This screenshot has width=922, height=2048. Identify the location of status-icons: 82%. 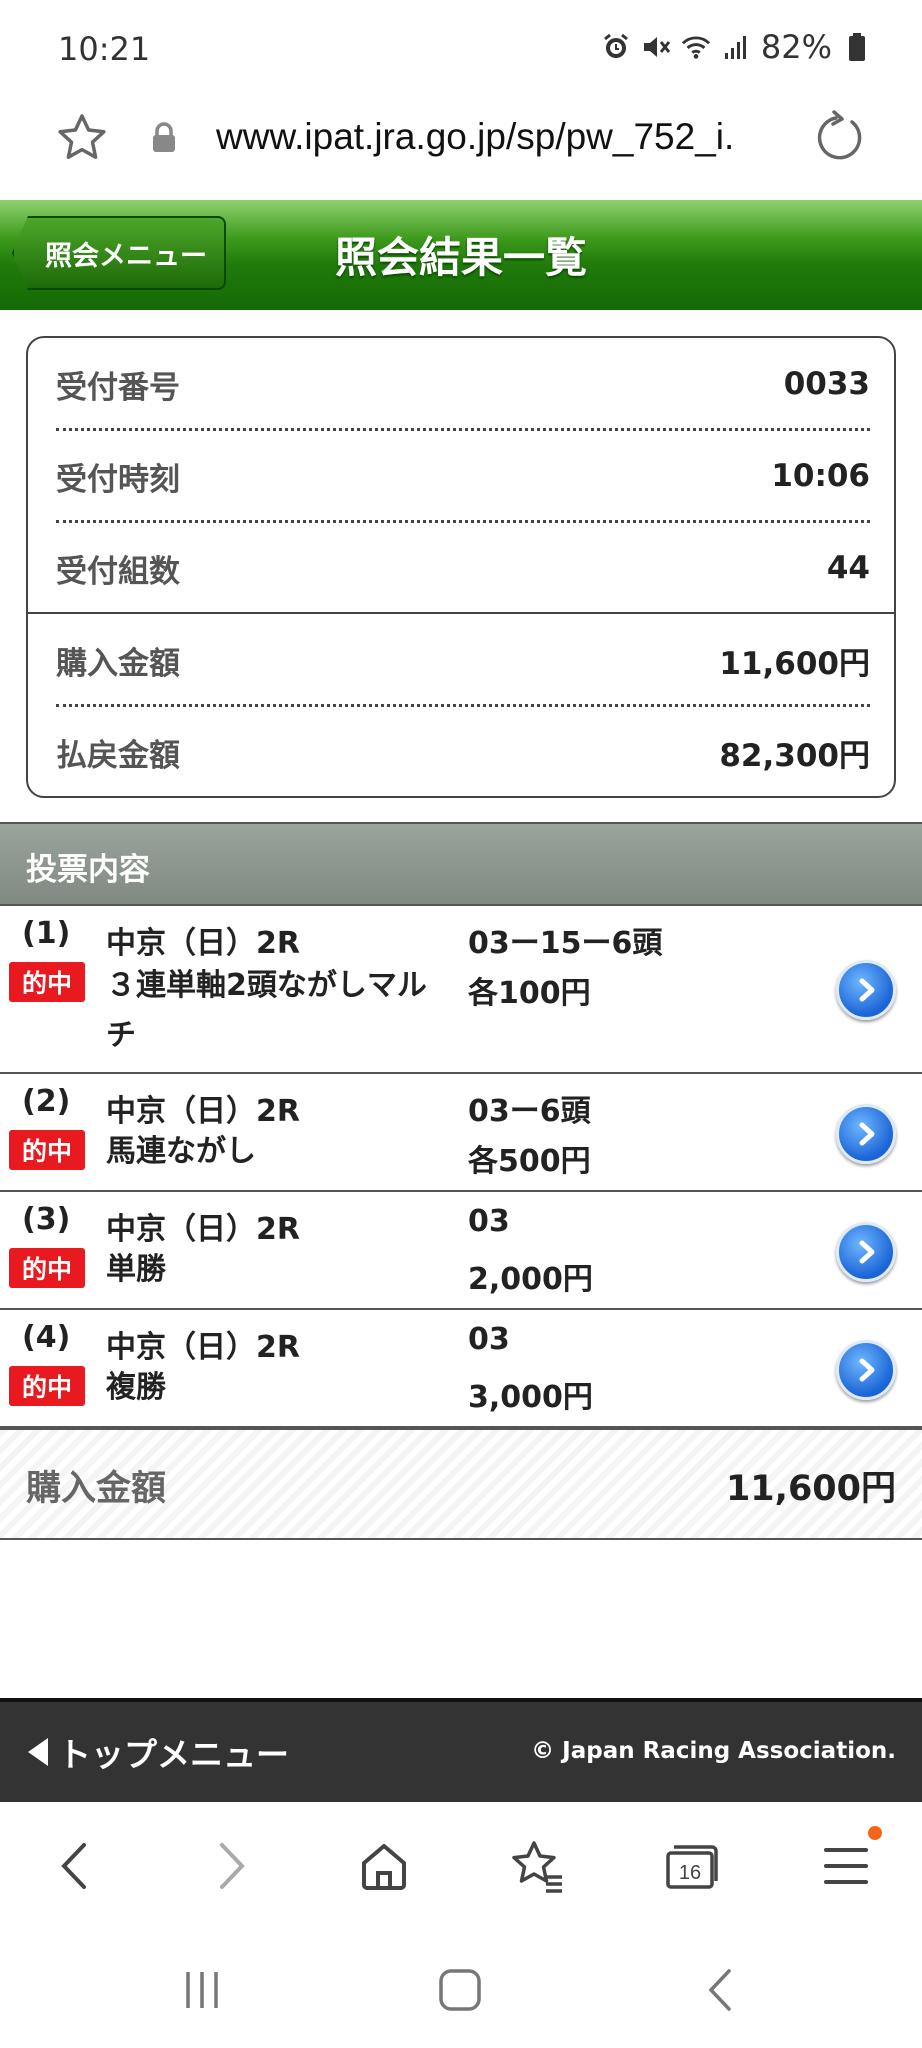
(736, 47).